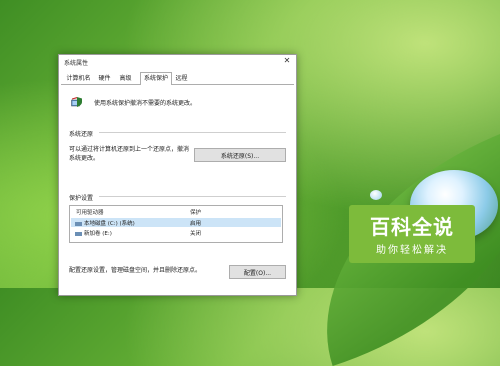  What do you see at coordinates (109, 224) in the screenshot?
I see `drive-name: 本地磁盘 (C:) (系统)` at bounding box center [109, 224].